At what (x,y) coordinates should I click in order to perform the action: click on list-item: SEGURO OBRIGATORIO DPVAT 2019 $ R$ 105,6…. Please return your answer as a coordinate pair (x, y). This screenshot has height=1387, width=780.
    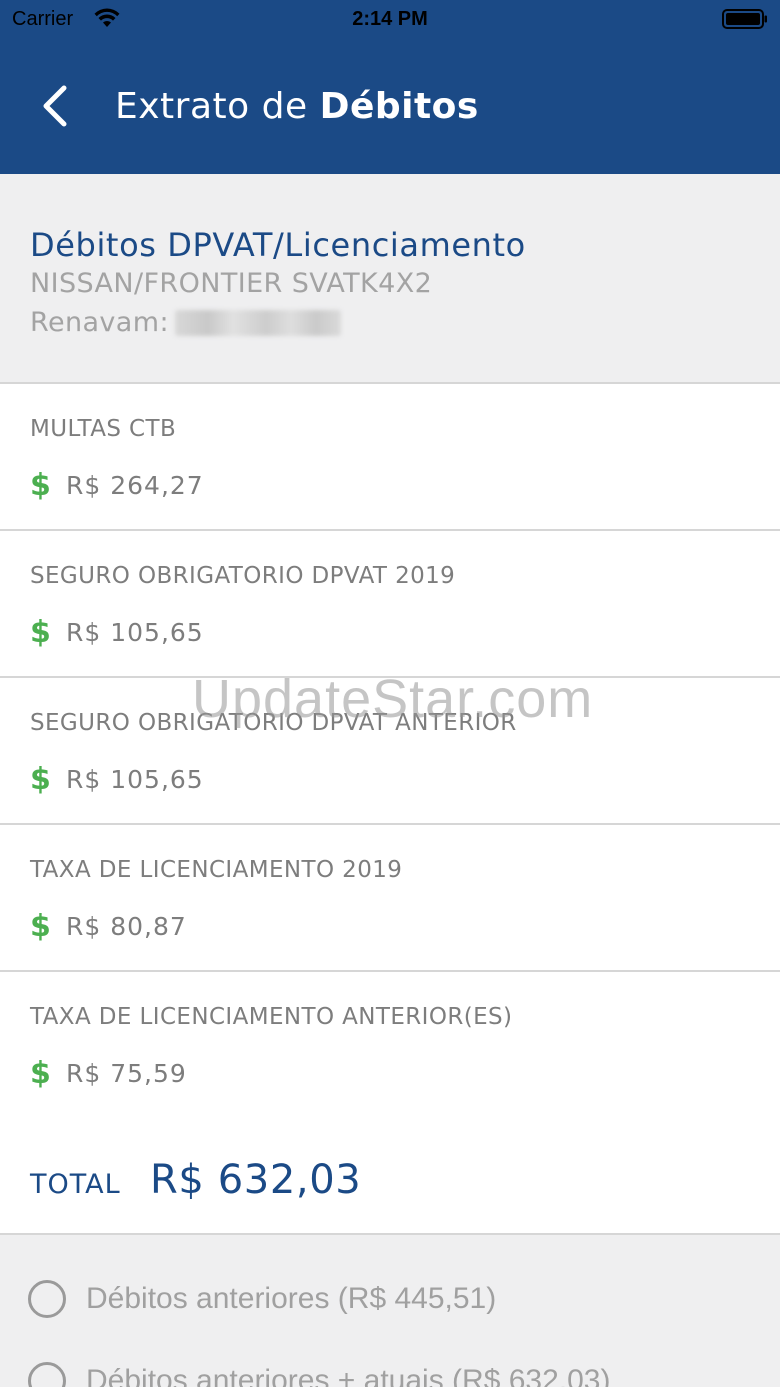
    Looking at the image, I should click on (390, 604).